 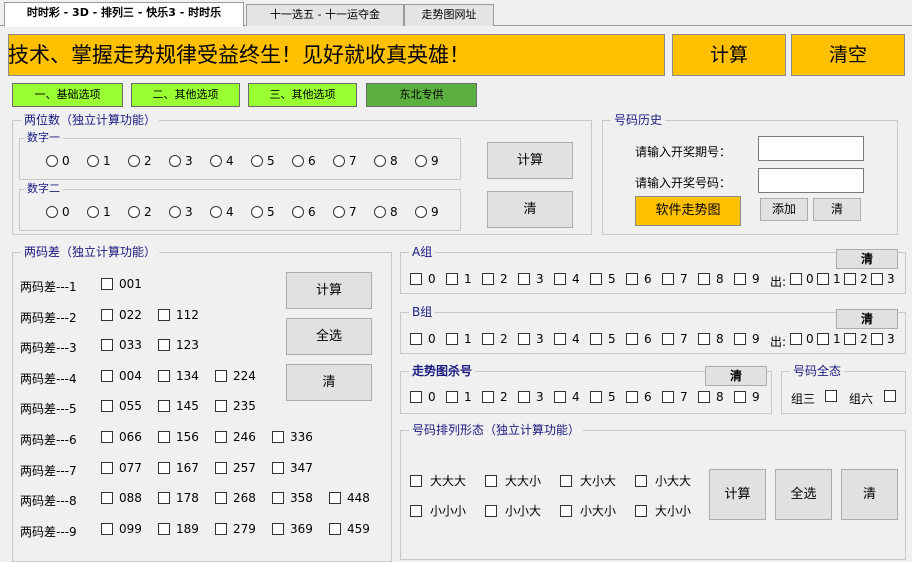 What do you see at coordinates (140, 212) in the screenshot?
I see `d2-radio-2: 2` at bounding box center [140, 212].